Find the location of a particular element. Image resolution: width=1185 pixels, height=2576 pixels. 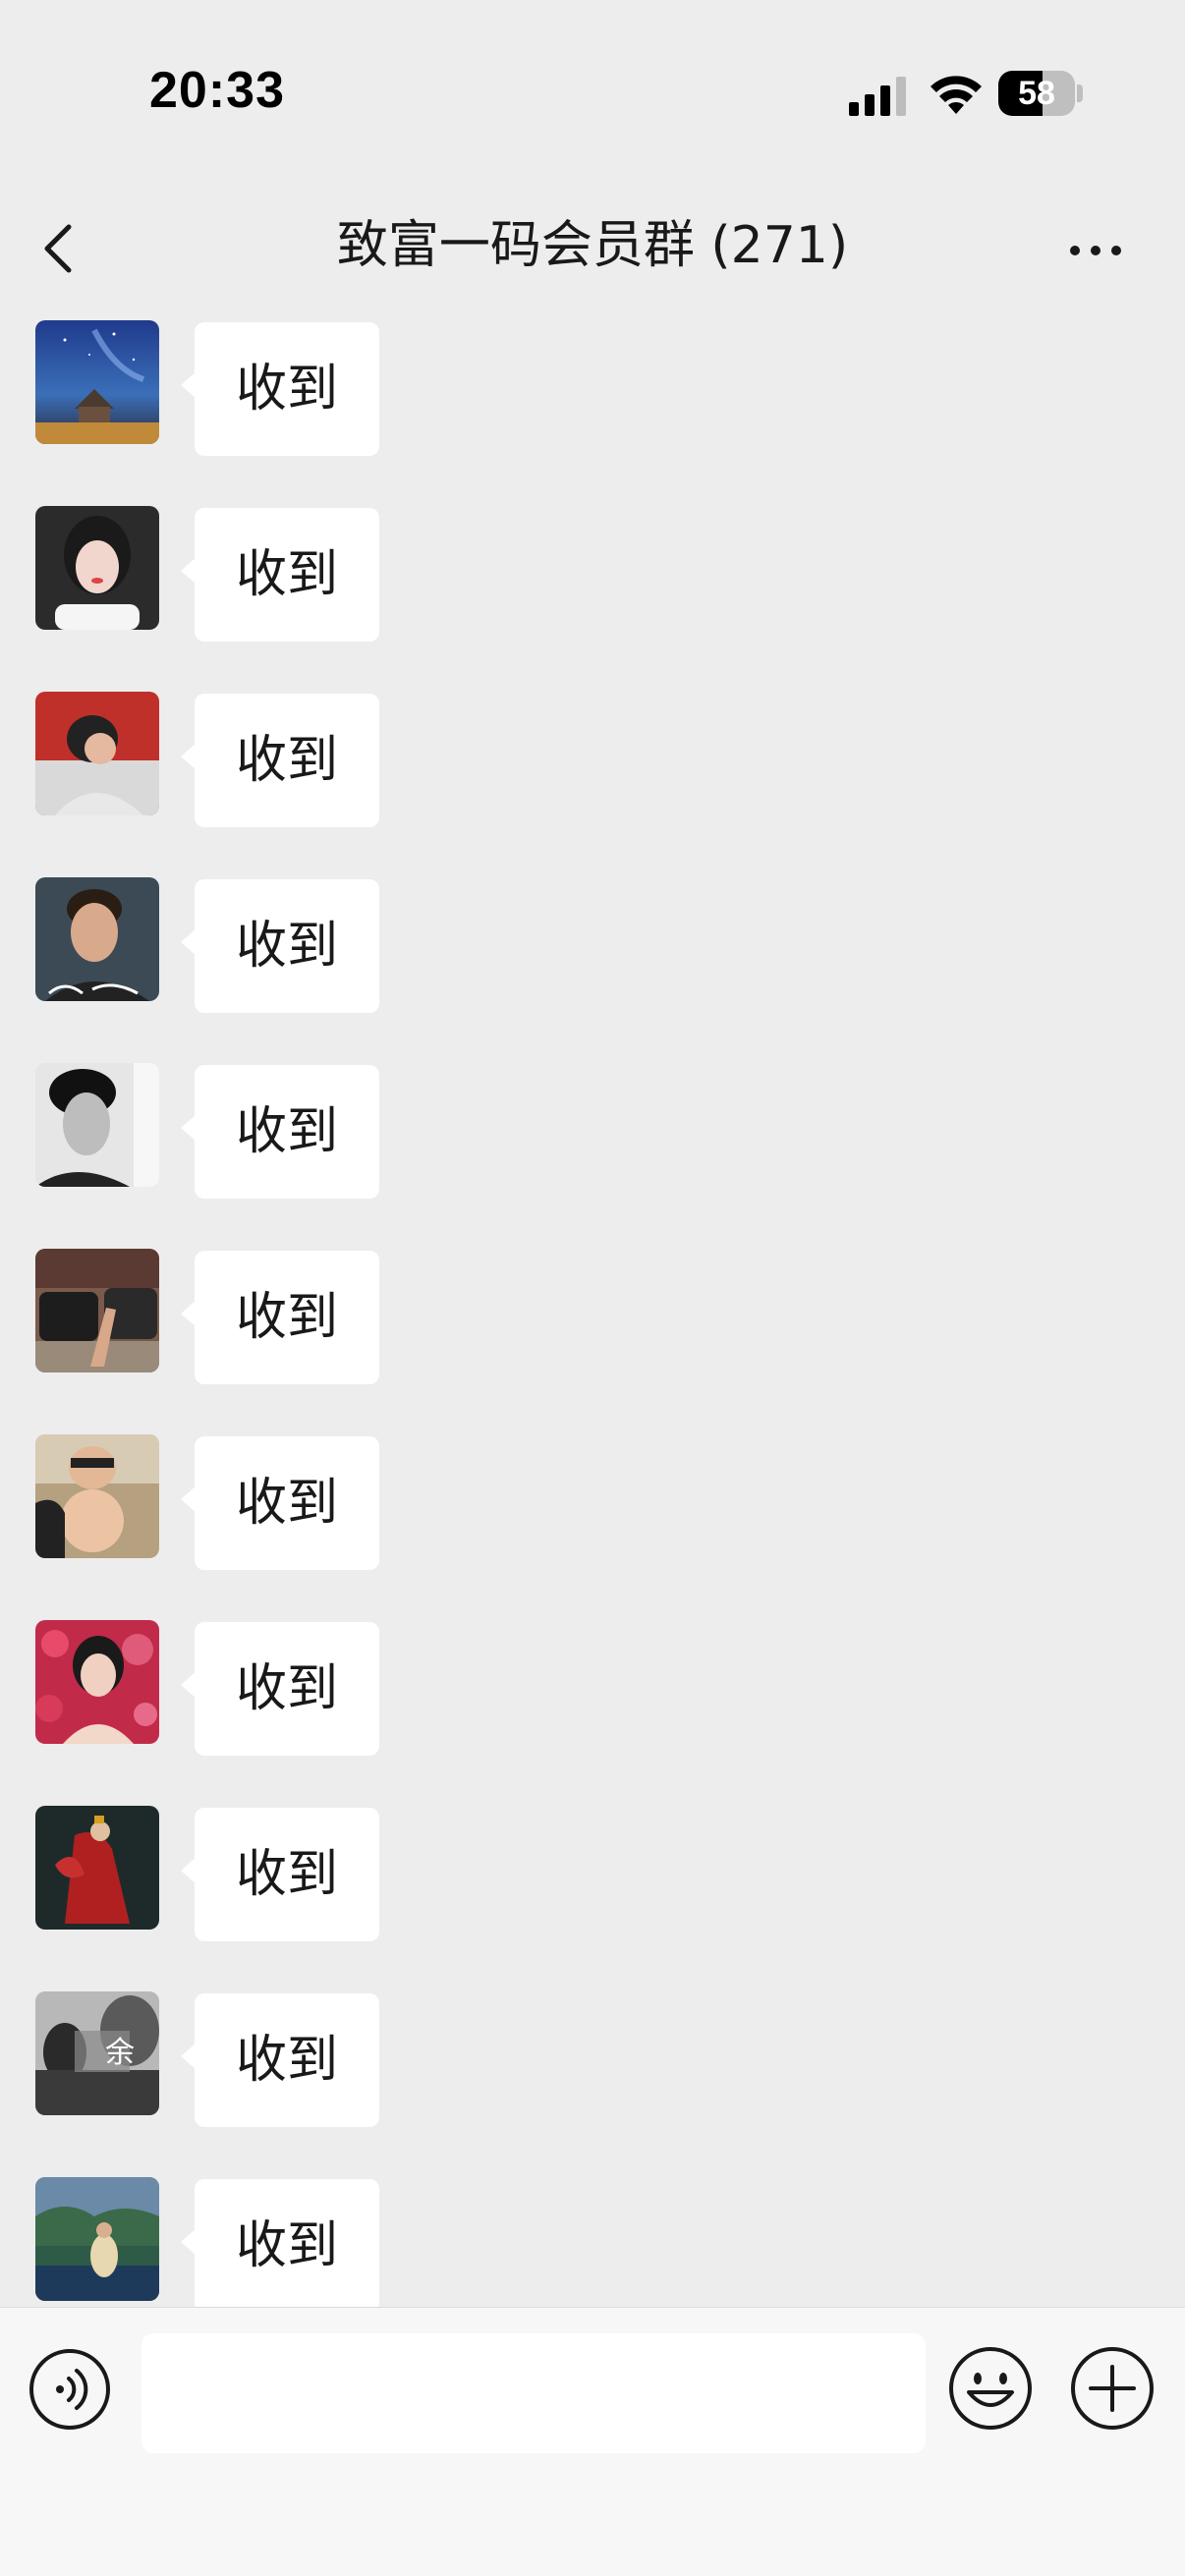

input-bar is located at coordinates (592, 2441).